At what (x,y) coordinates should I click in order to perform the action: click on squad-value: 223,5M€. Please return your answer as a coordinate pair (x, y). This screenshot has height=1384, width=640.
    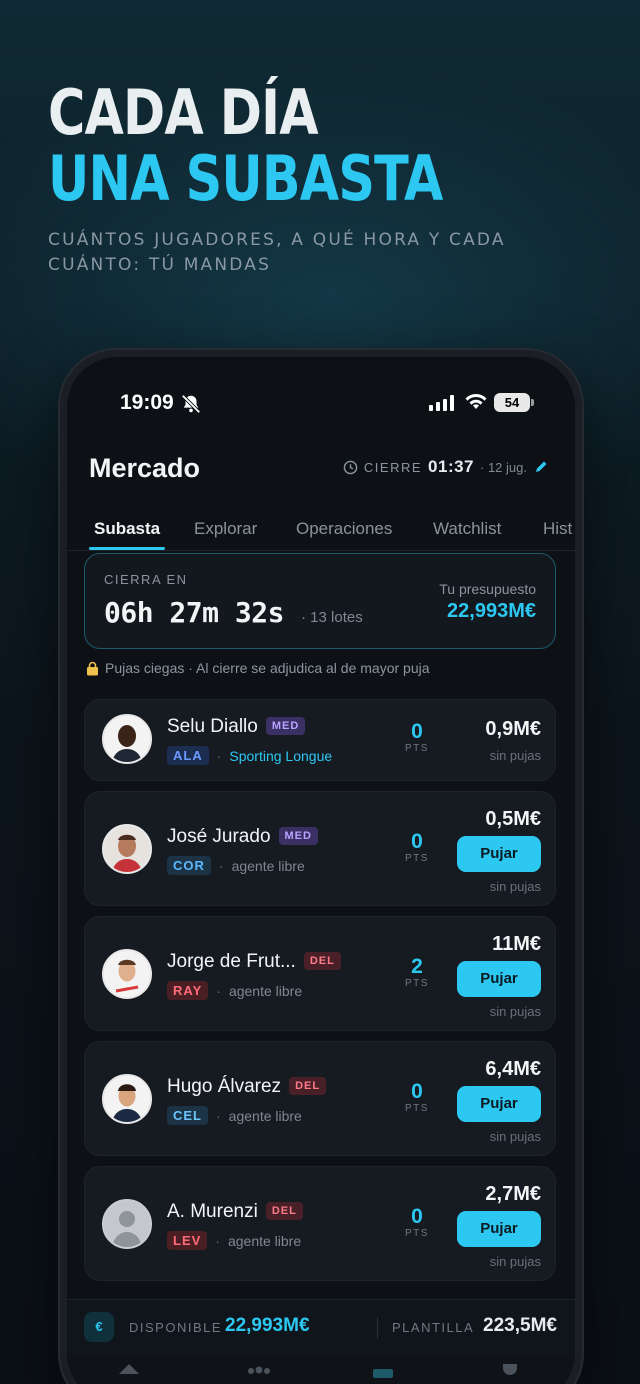
    Looking at the image, I should click on (520, 1325).